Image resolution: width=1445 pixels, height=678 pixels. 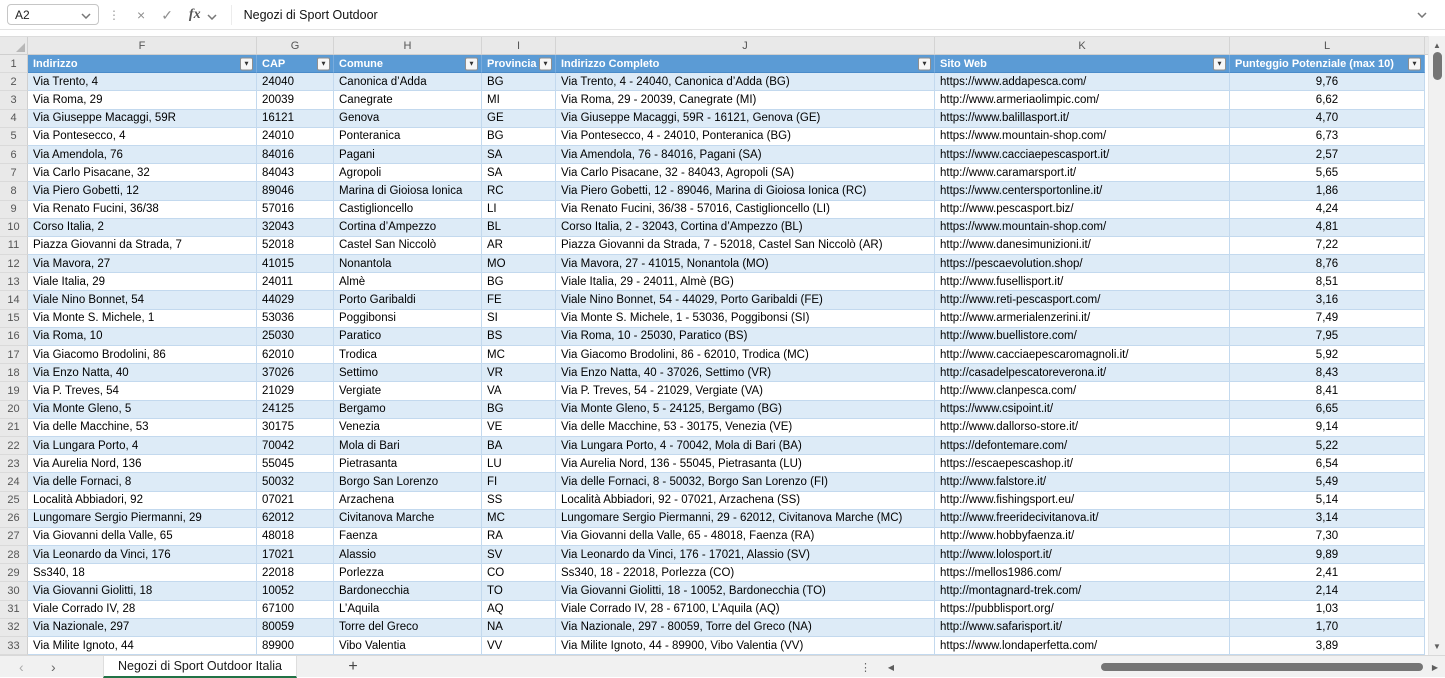 What do you see at coordinates (1082, 609) in the screenshot?
I see `cell-K31: https://pubblisport.org/` at bounding box center [1082, 609].